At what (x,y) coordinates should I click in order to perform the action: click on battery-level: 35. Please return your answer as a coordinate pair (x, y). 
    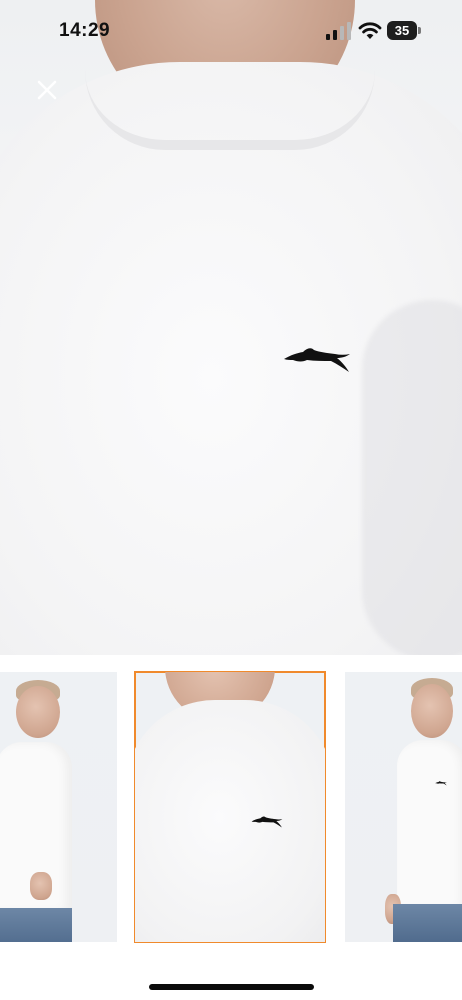
    Looking at the image, I should click on (402, 30).